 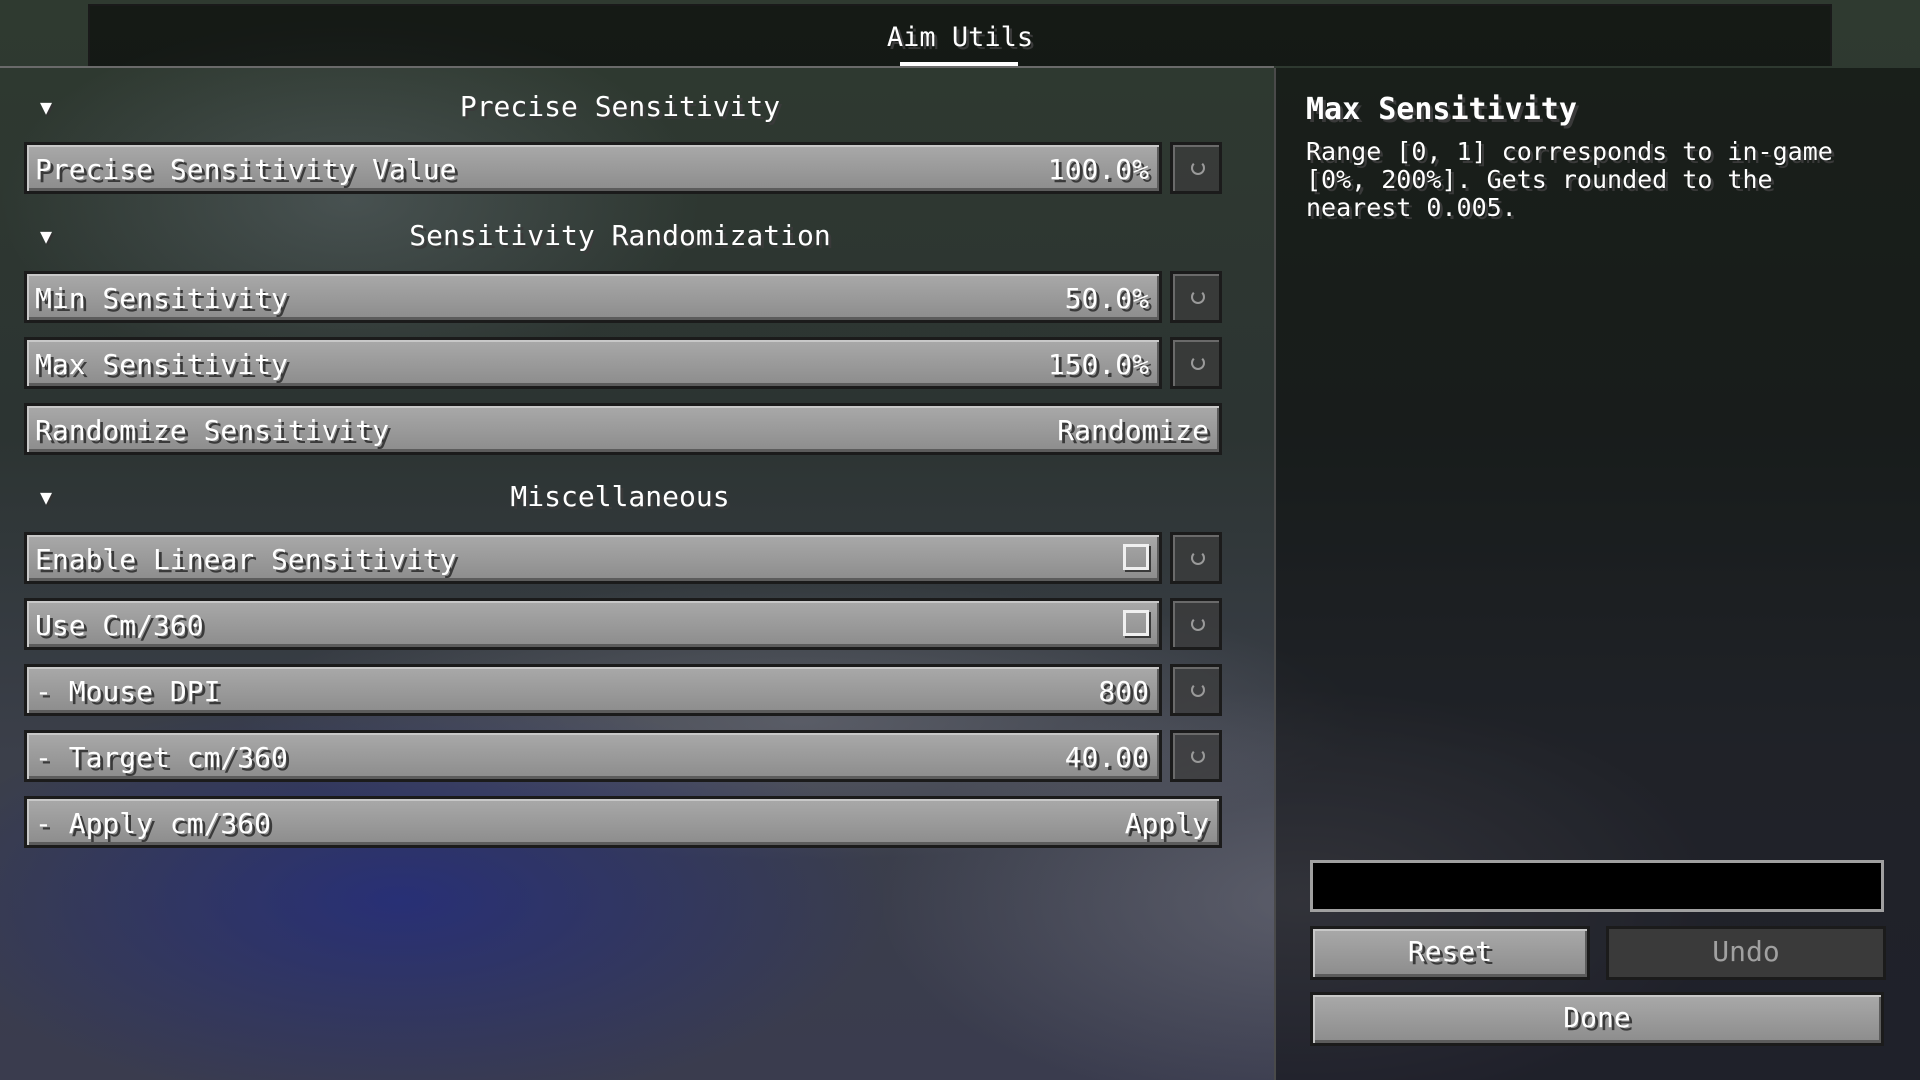 I want to click on option-label: Use Cm/360, so click(x=119, y=625).